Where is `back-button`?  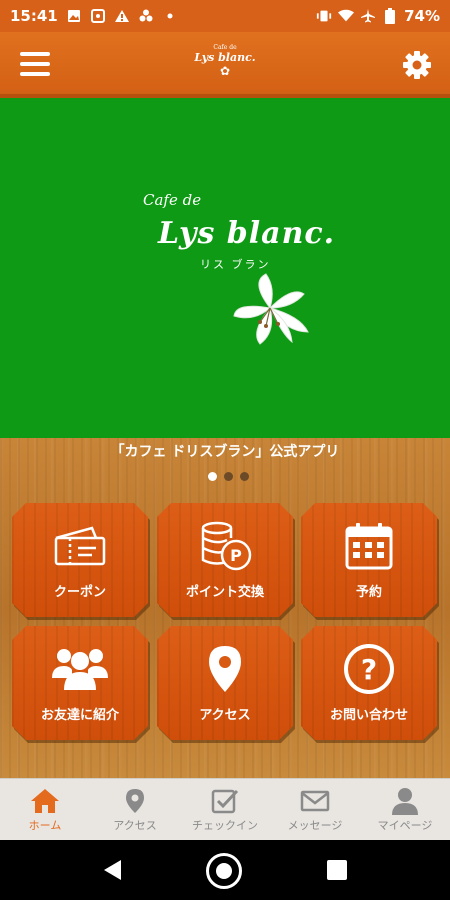
back-button is located at coordinates (113, 870).